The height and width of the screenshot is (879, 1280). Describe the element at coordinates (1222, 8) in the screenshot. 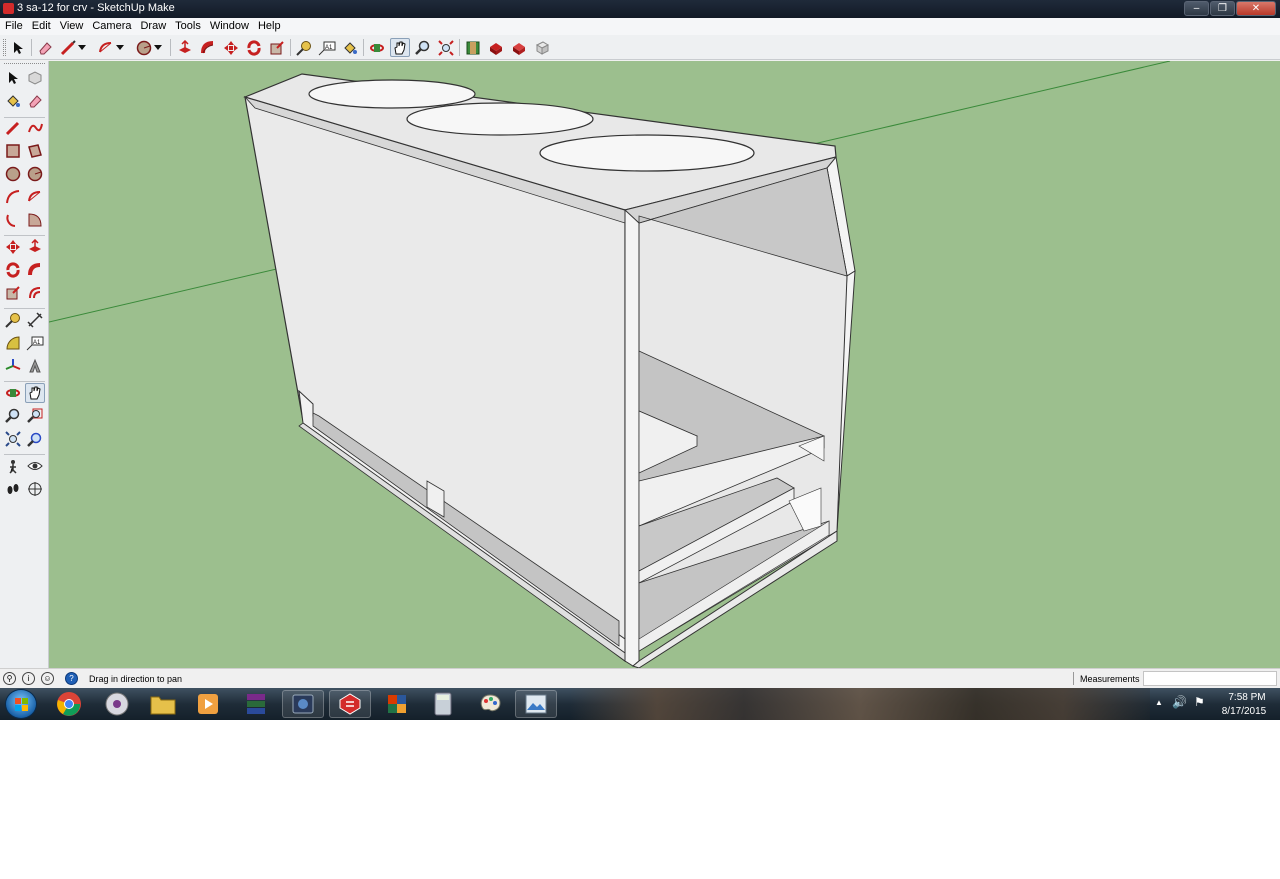

I see `maximize-button: ❐` at that location.